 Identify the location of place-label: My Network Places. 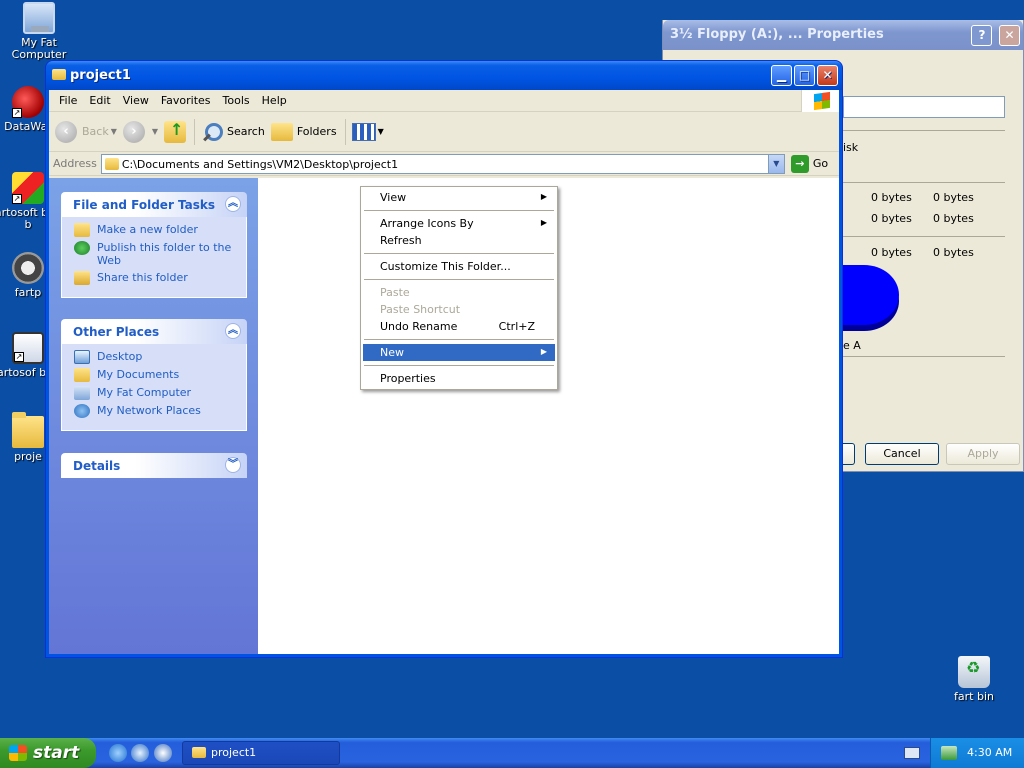
(149, 410).